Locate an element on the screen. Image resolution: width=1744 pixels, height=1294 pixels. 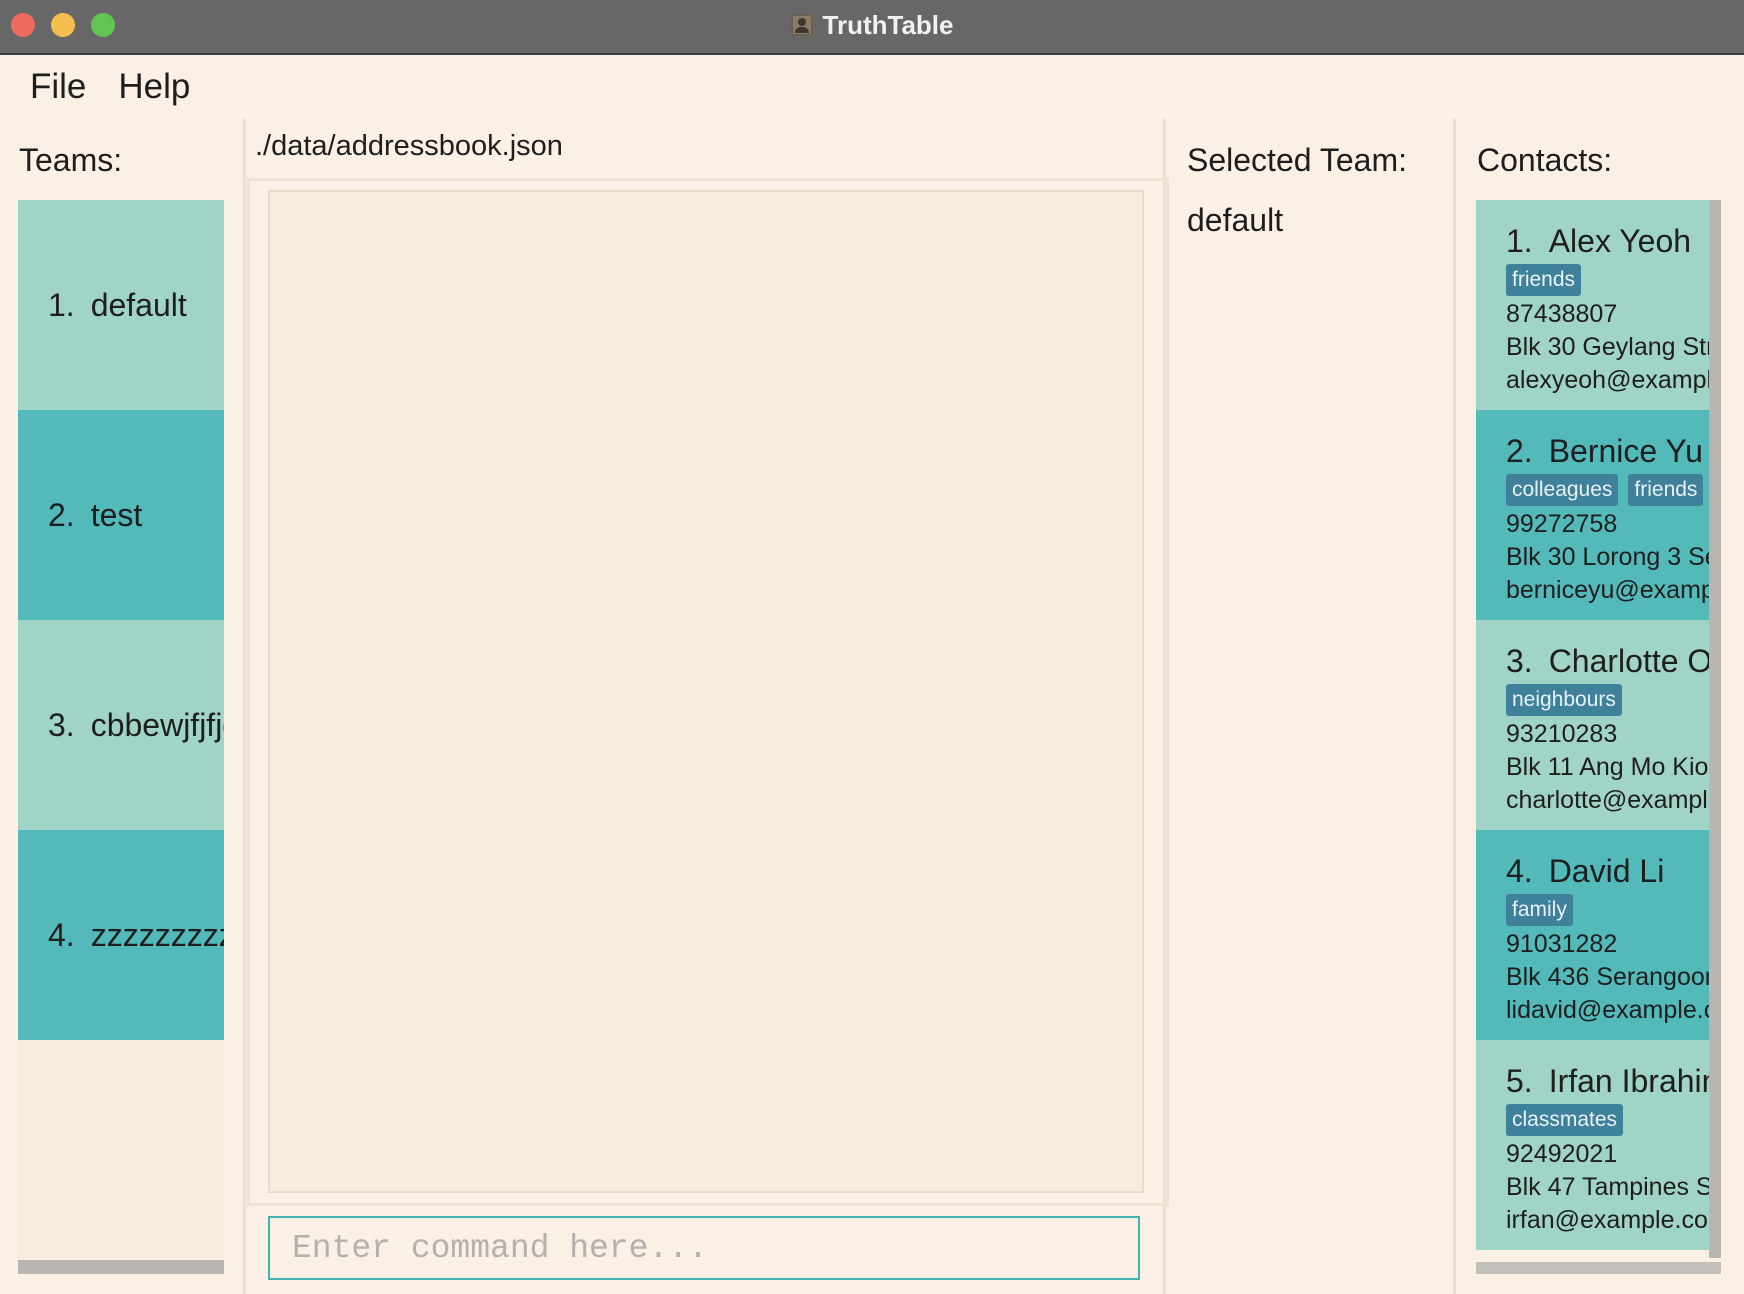
team-name: cbbewjfjfjd is located at coordinates (157, 724).